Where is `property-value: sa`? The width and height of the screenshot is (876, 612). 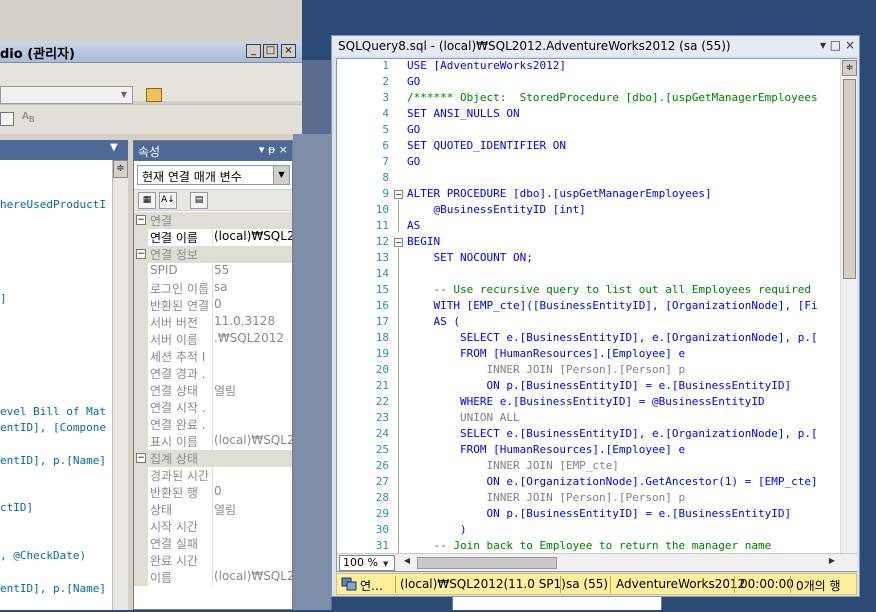
property-value: sa is located at coordinates (221, 287).